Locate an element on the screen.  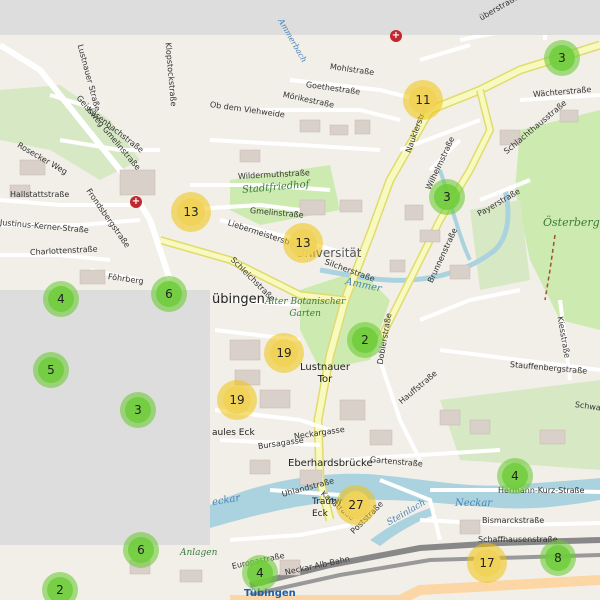
marker-cluster: 17 is located at coordinates (487, 563).